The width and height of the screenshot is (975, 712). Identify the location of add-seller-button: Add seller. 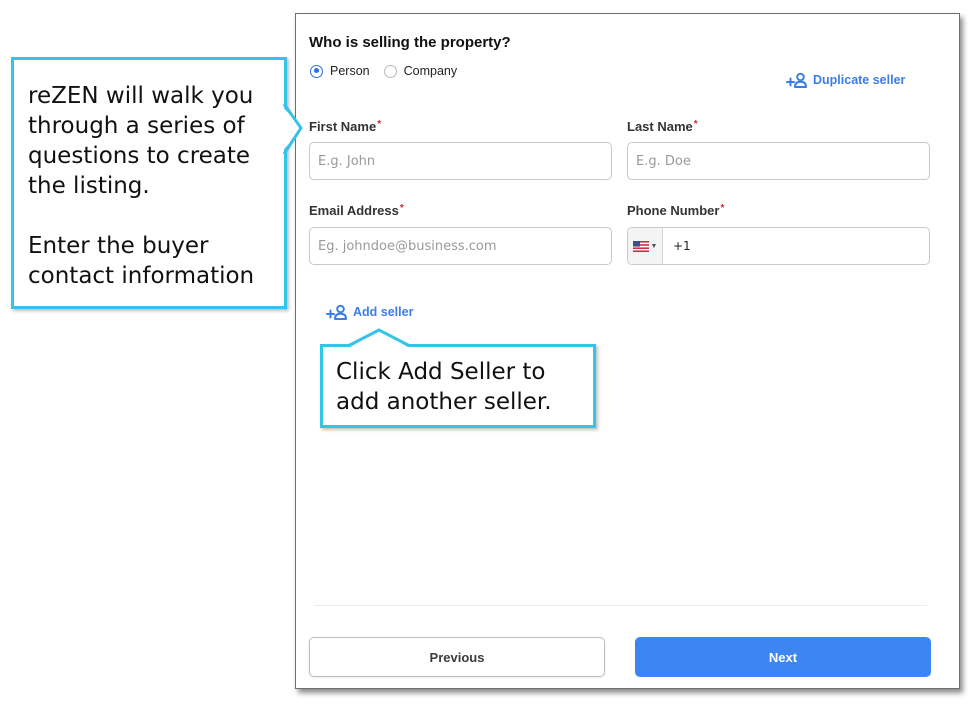
(369, 312).